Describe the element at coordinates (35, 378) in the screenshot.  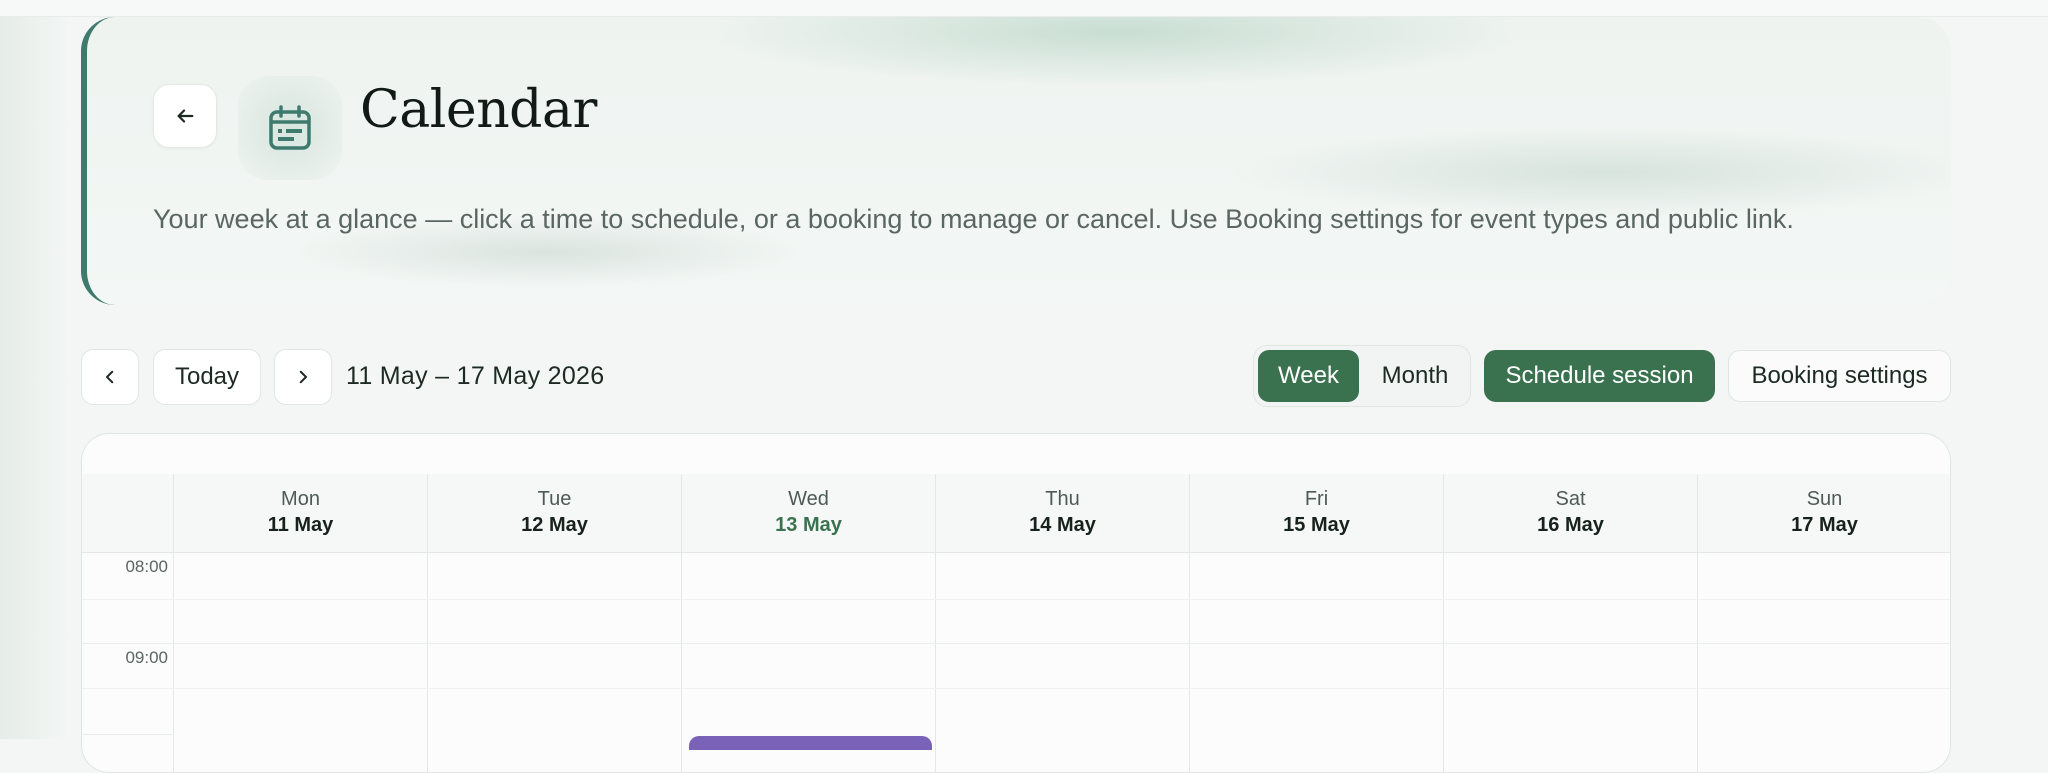
I see `left-gutter` at that location.